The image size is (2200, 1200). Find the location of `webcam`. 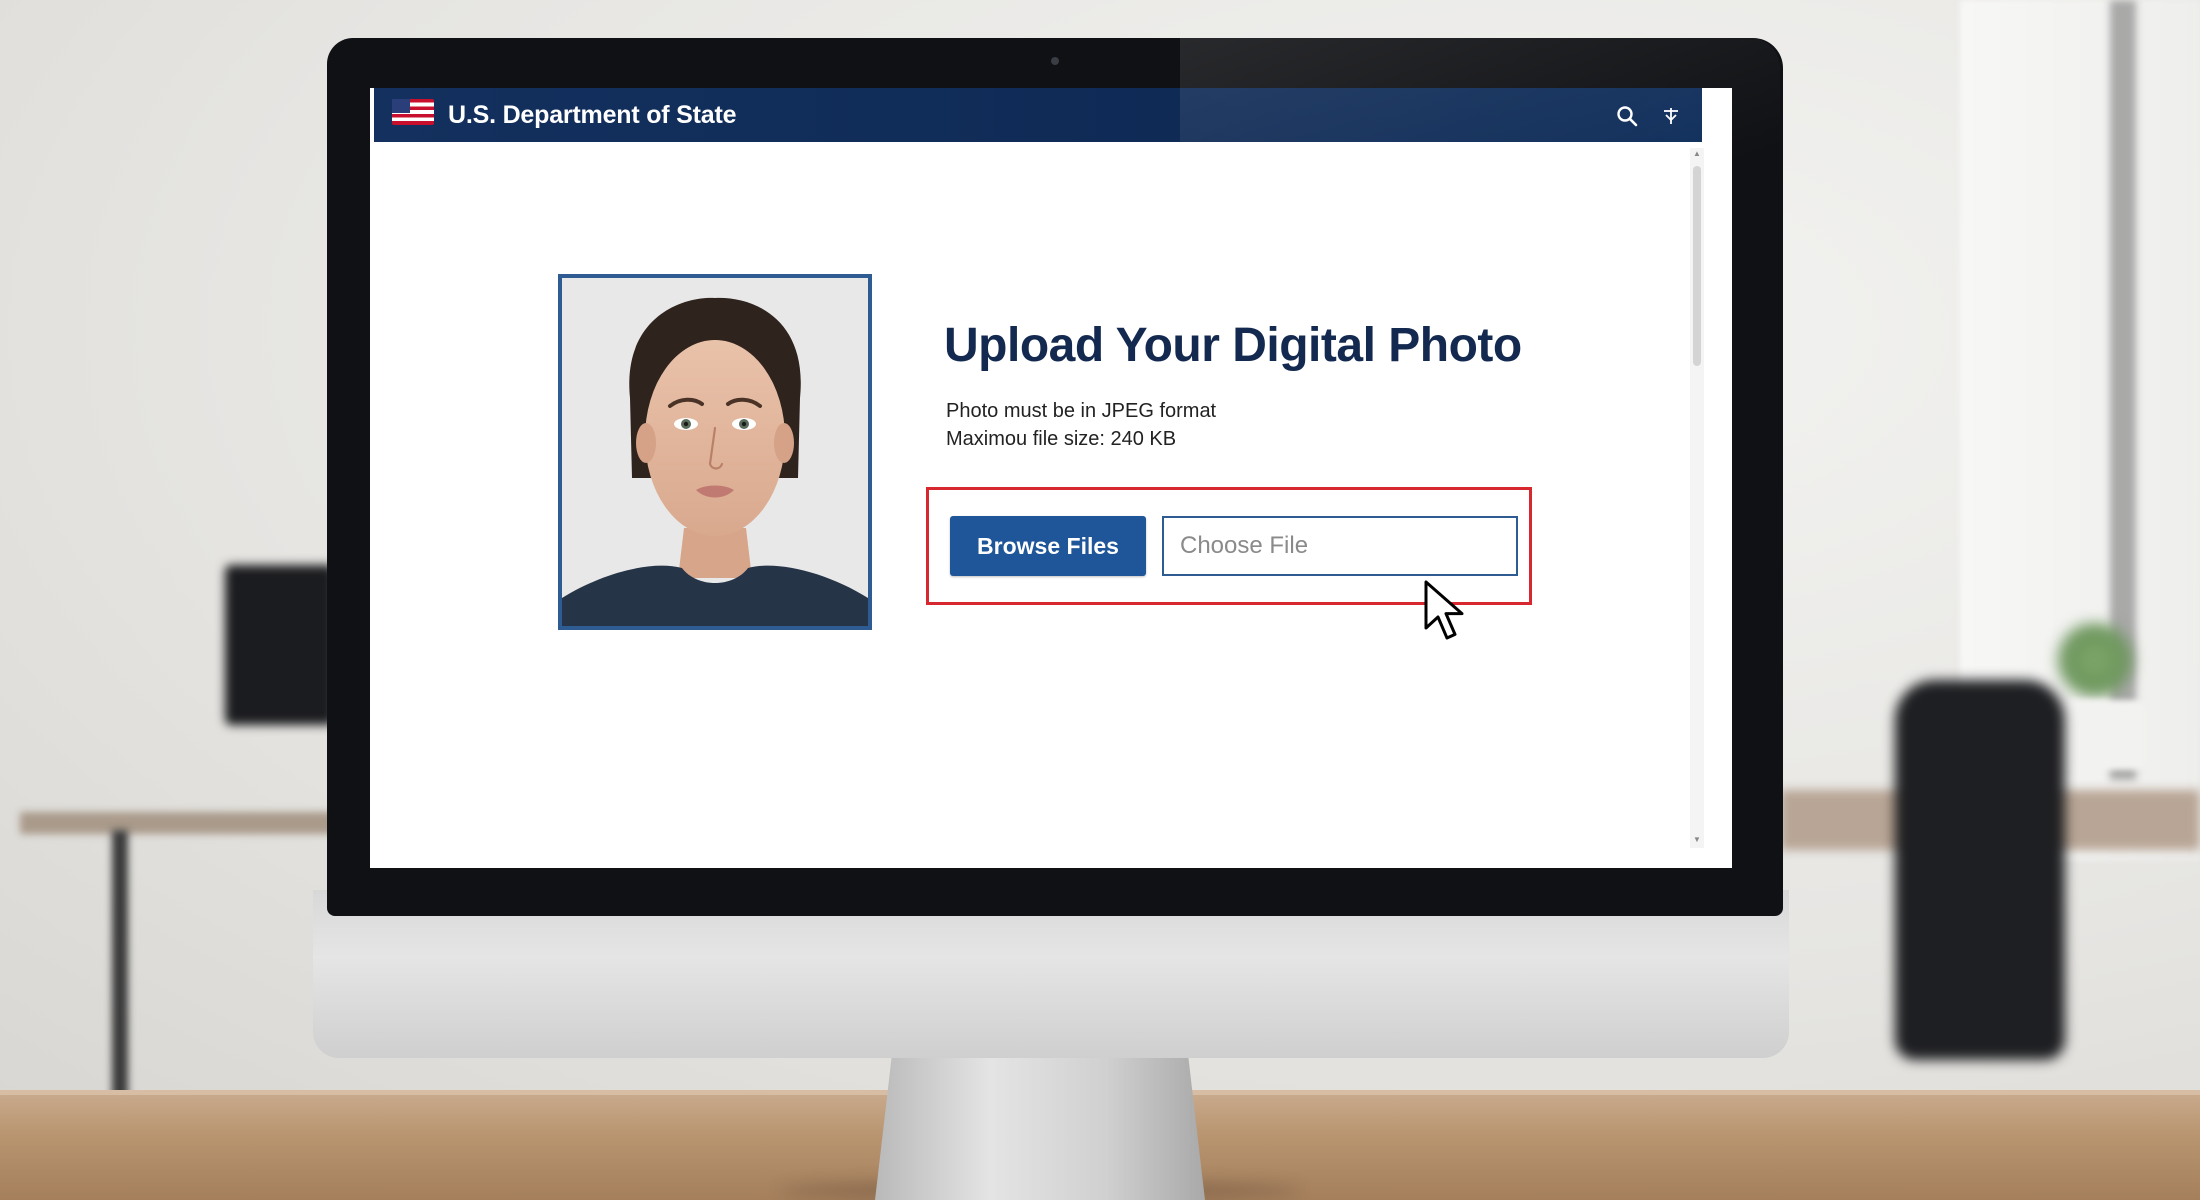

webcam is located at coordinates (1055, 61).